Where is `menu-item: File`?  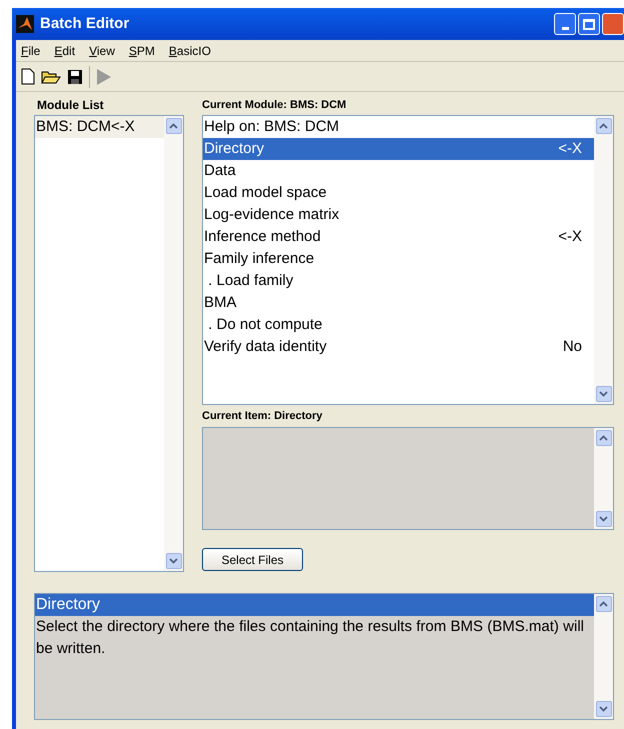
menu-item: File is located at coordinates (30, 51).